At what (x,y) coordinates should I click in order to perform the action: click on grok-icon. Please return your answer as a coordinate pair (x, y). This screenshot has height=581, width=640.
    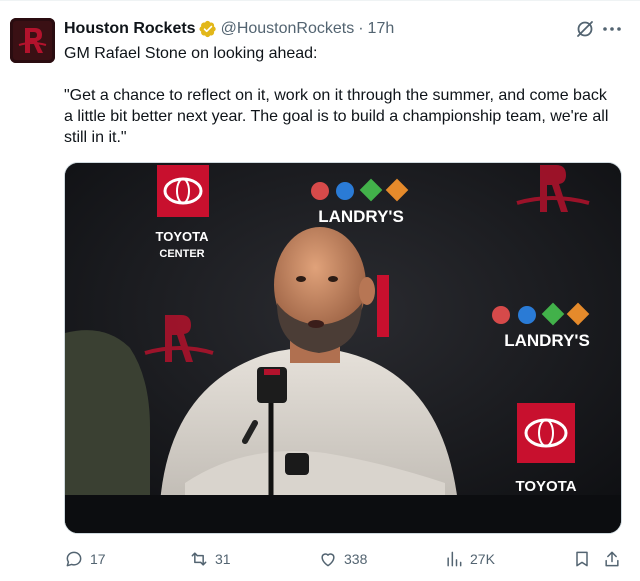
    Looking at the image, I should click on (585, 29).